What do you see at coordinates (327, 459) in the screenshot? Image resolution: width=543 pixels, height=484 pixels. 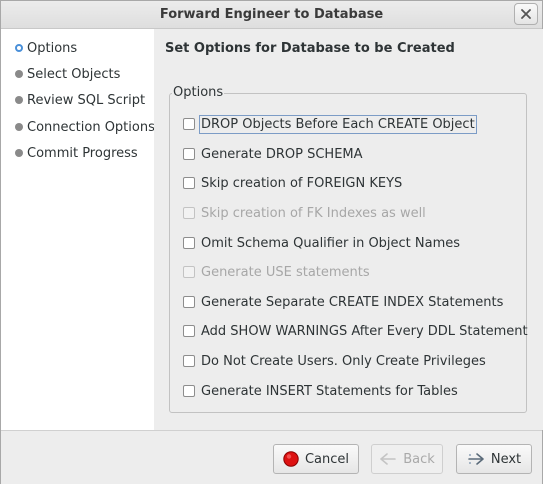 I see `cancel-label: Cancel` at bounding box center [327, 459].